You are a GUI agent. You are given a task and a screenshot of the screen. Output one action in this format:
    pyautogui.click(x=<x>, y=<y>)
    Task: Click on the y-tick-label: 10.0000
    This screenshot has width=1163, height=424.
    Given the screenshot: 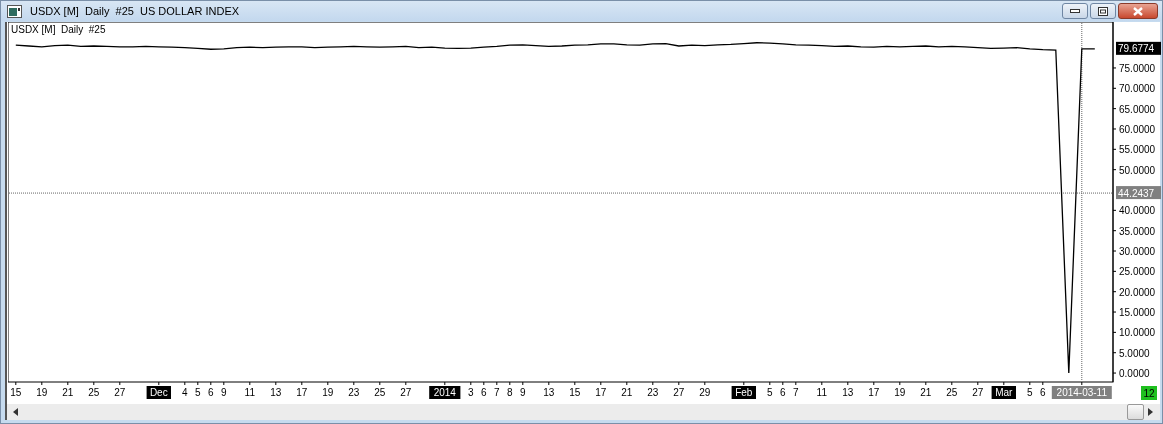 What is the action you would take?
    pyautogui.click(x=1137, y=333)
    